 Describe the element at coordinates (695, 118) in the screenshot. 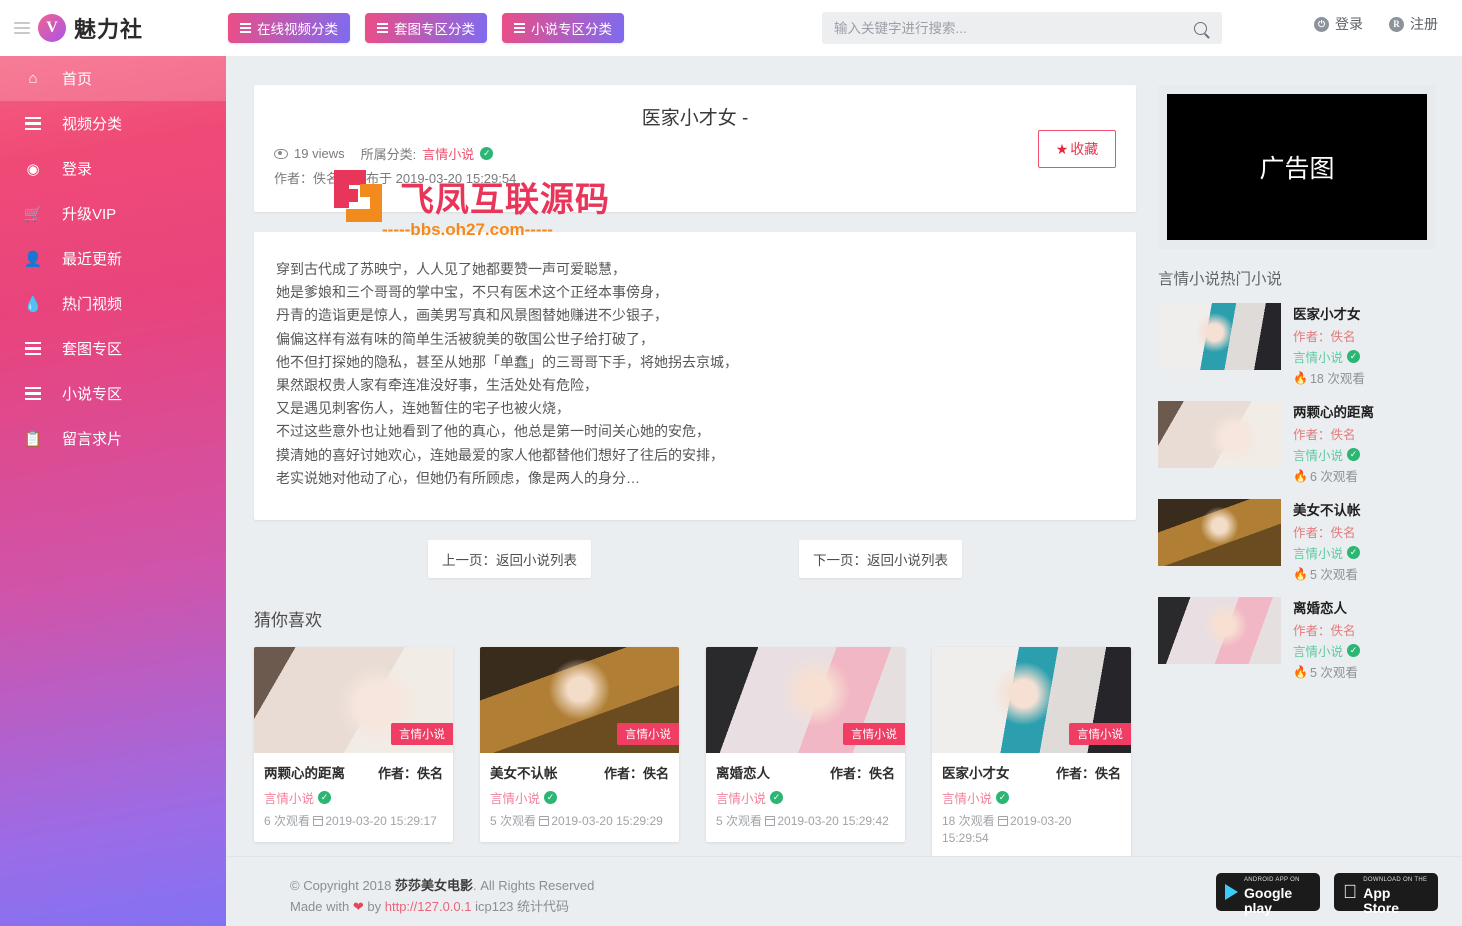

I see `page-title: 医家小才女 -` at that location.